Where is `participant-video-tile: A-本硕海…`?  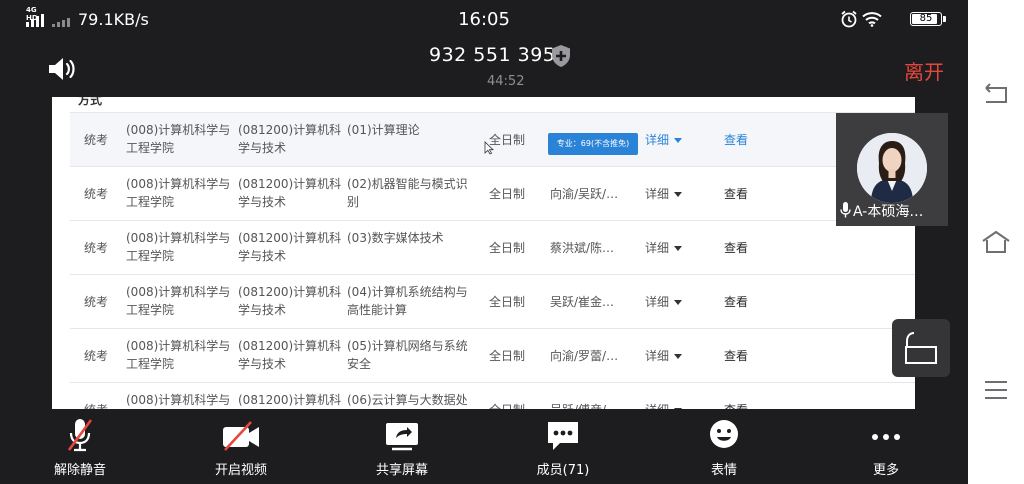
participant-video-tile: A-本硕海… is located at coordinates (892, 169).